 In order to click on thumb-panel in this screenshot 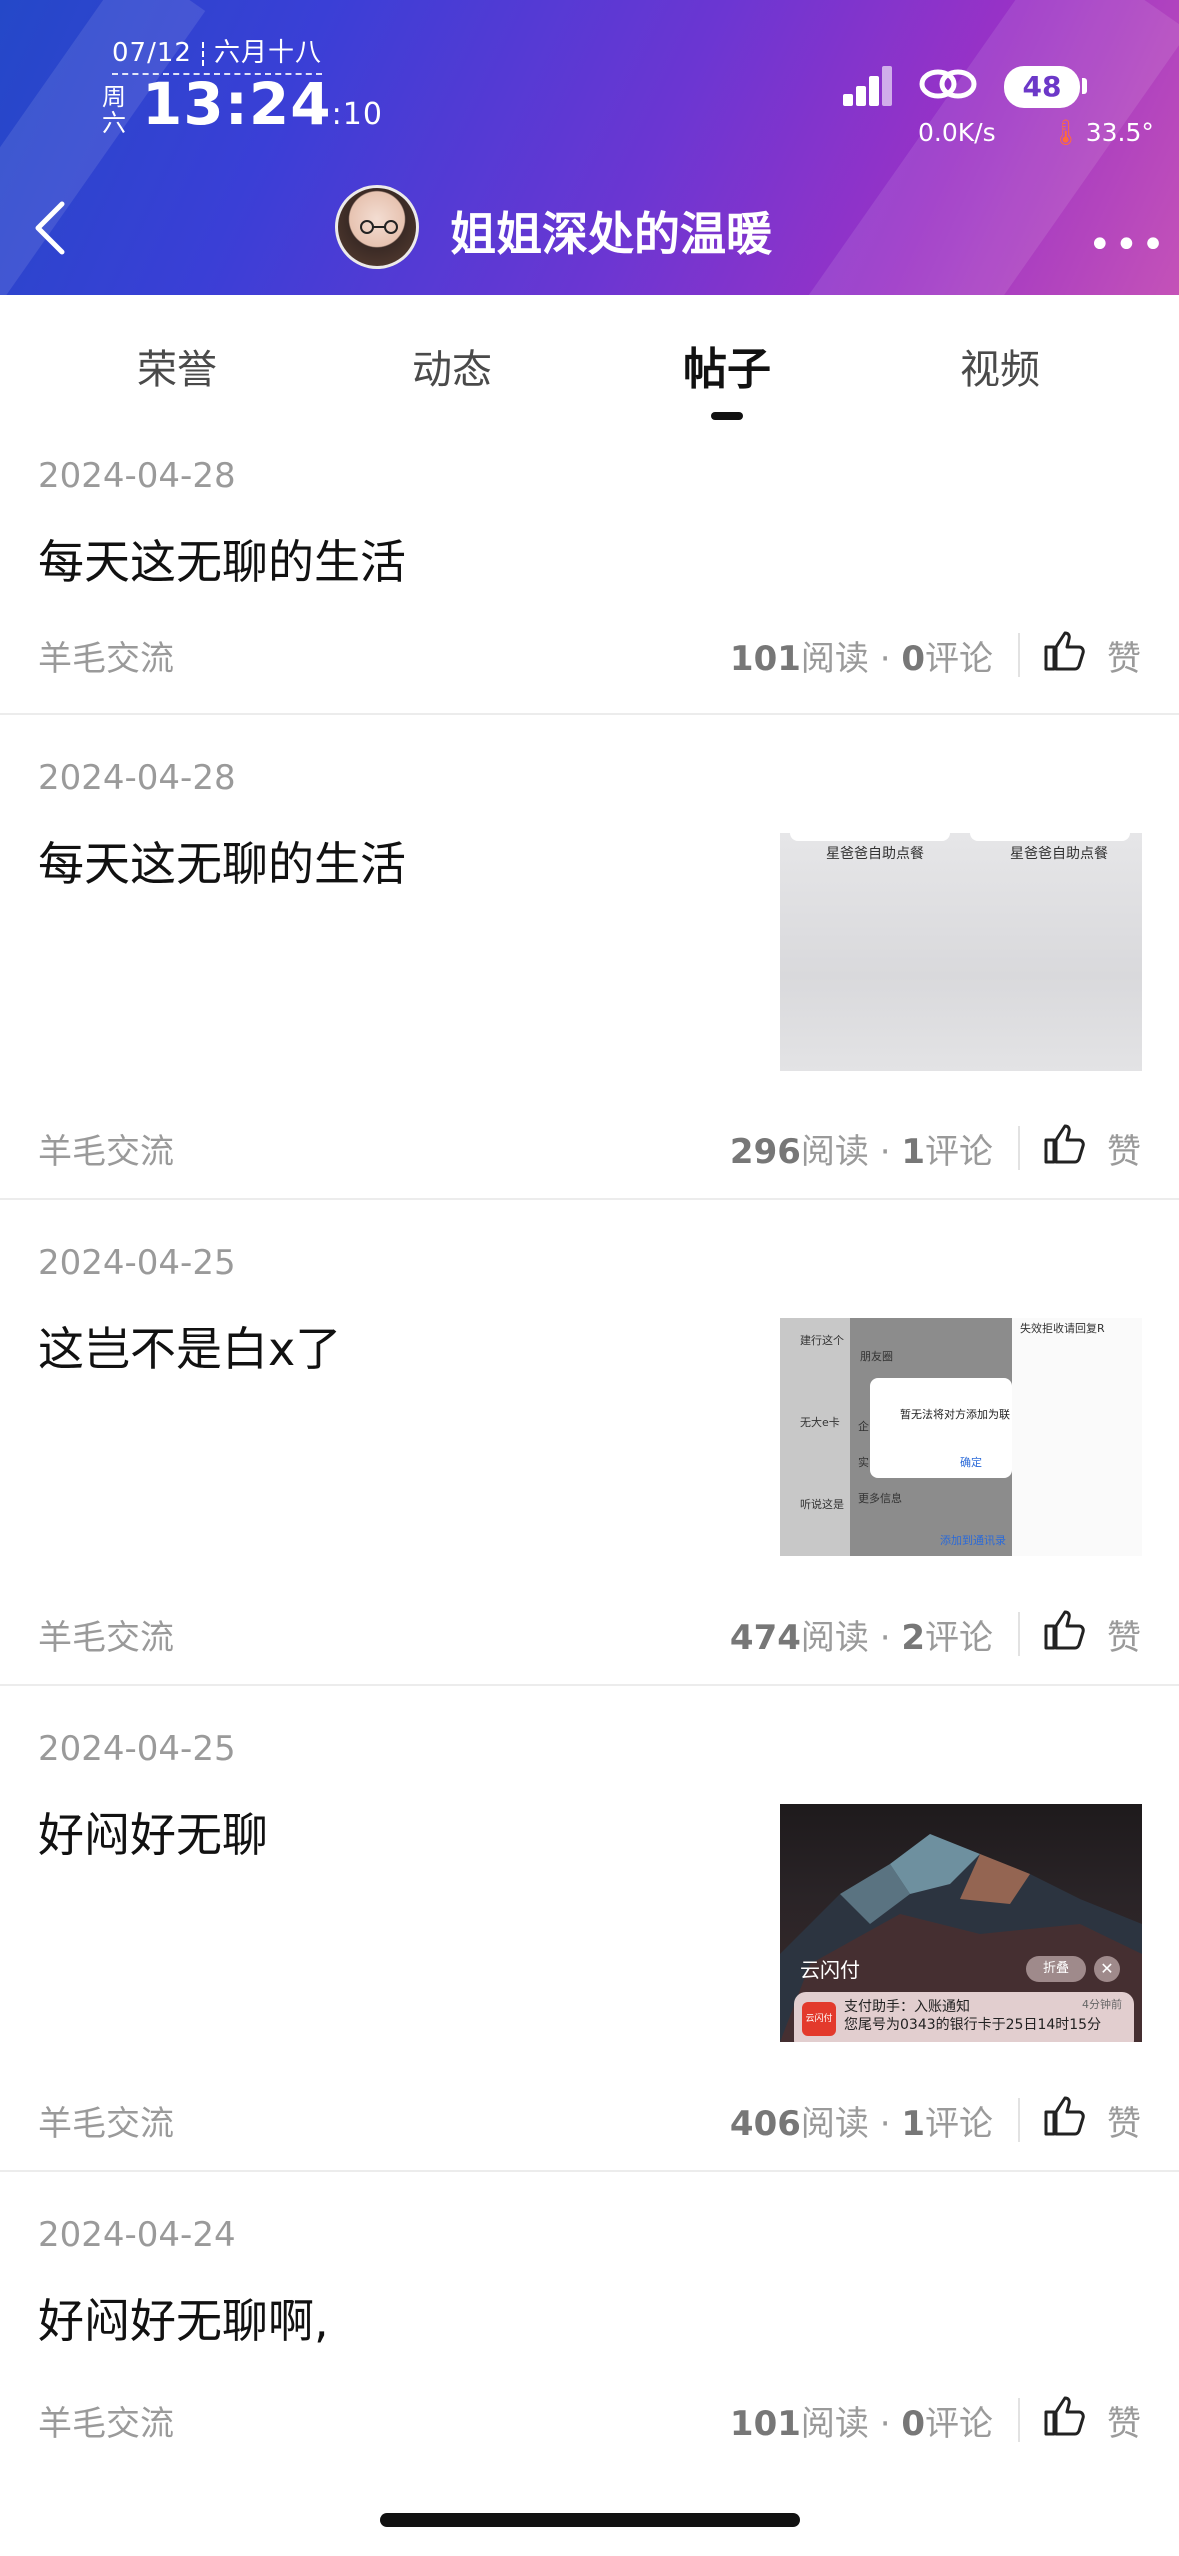, I will do `click(815, 1437)`.